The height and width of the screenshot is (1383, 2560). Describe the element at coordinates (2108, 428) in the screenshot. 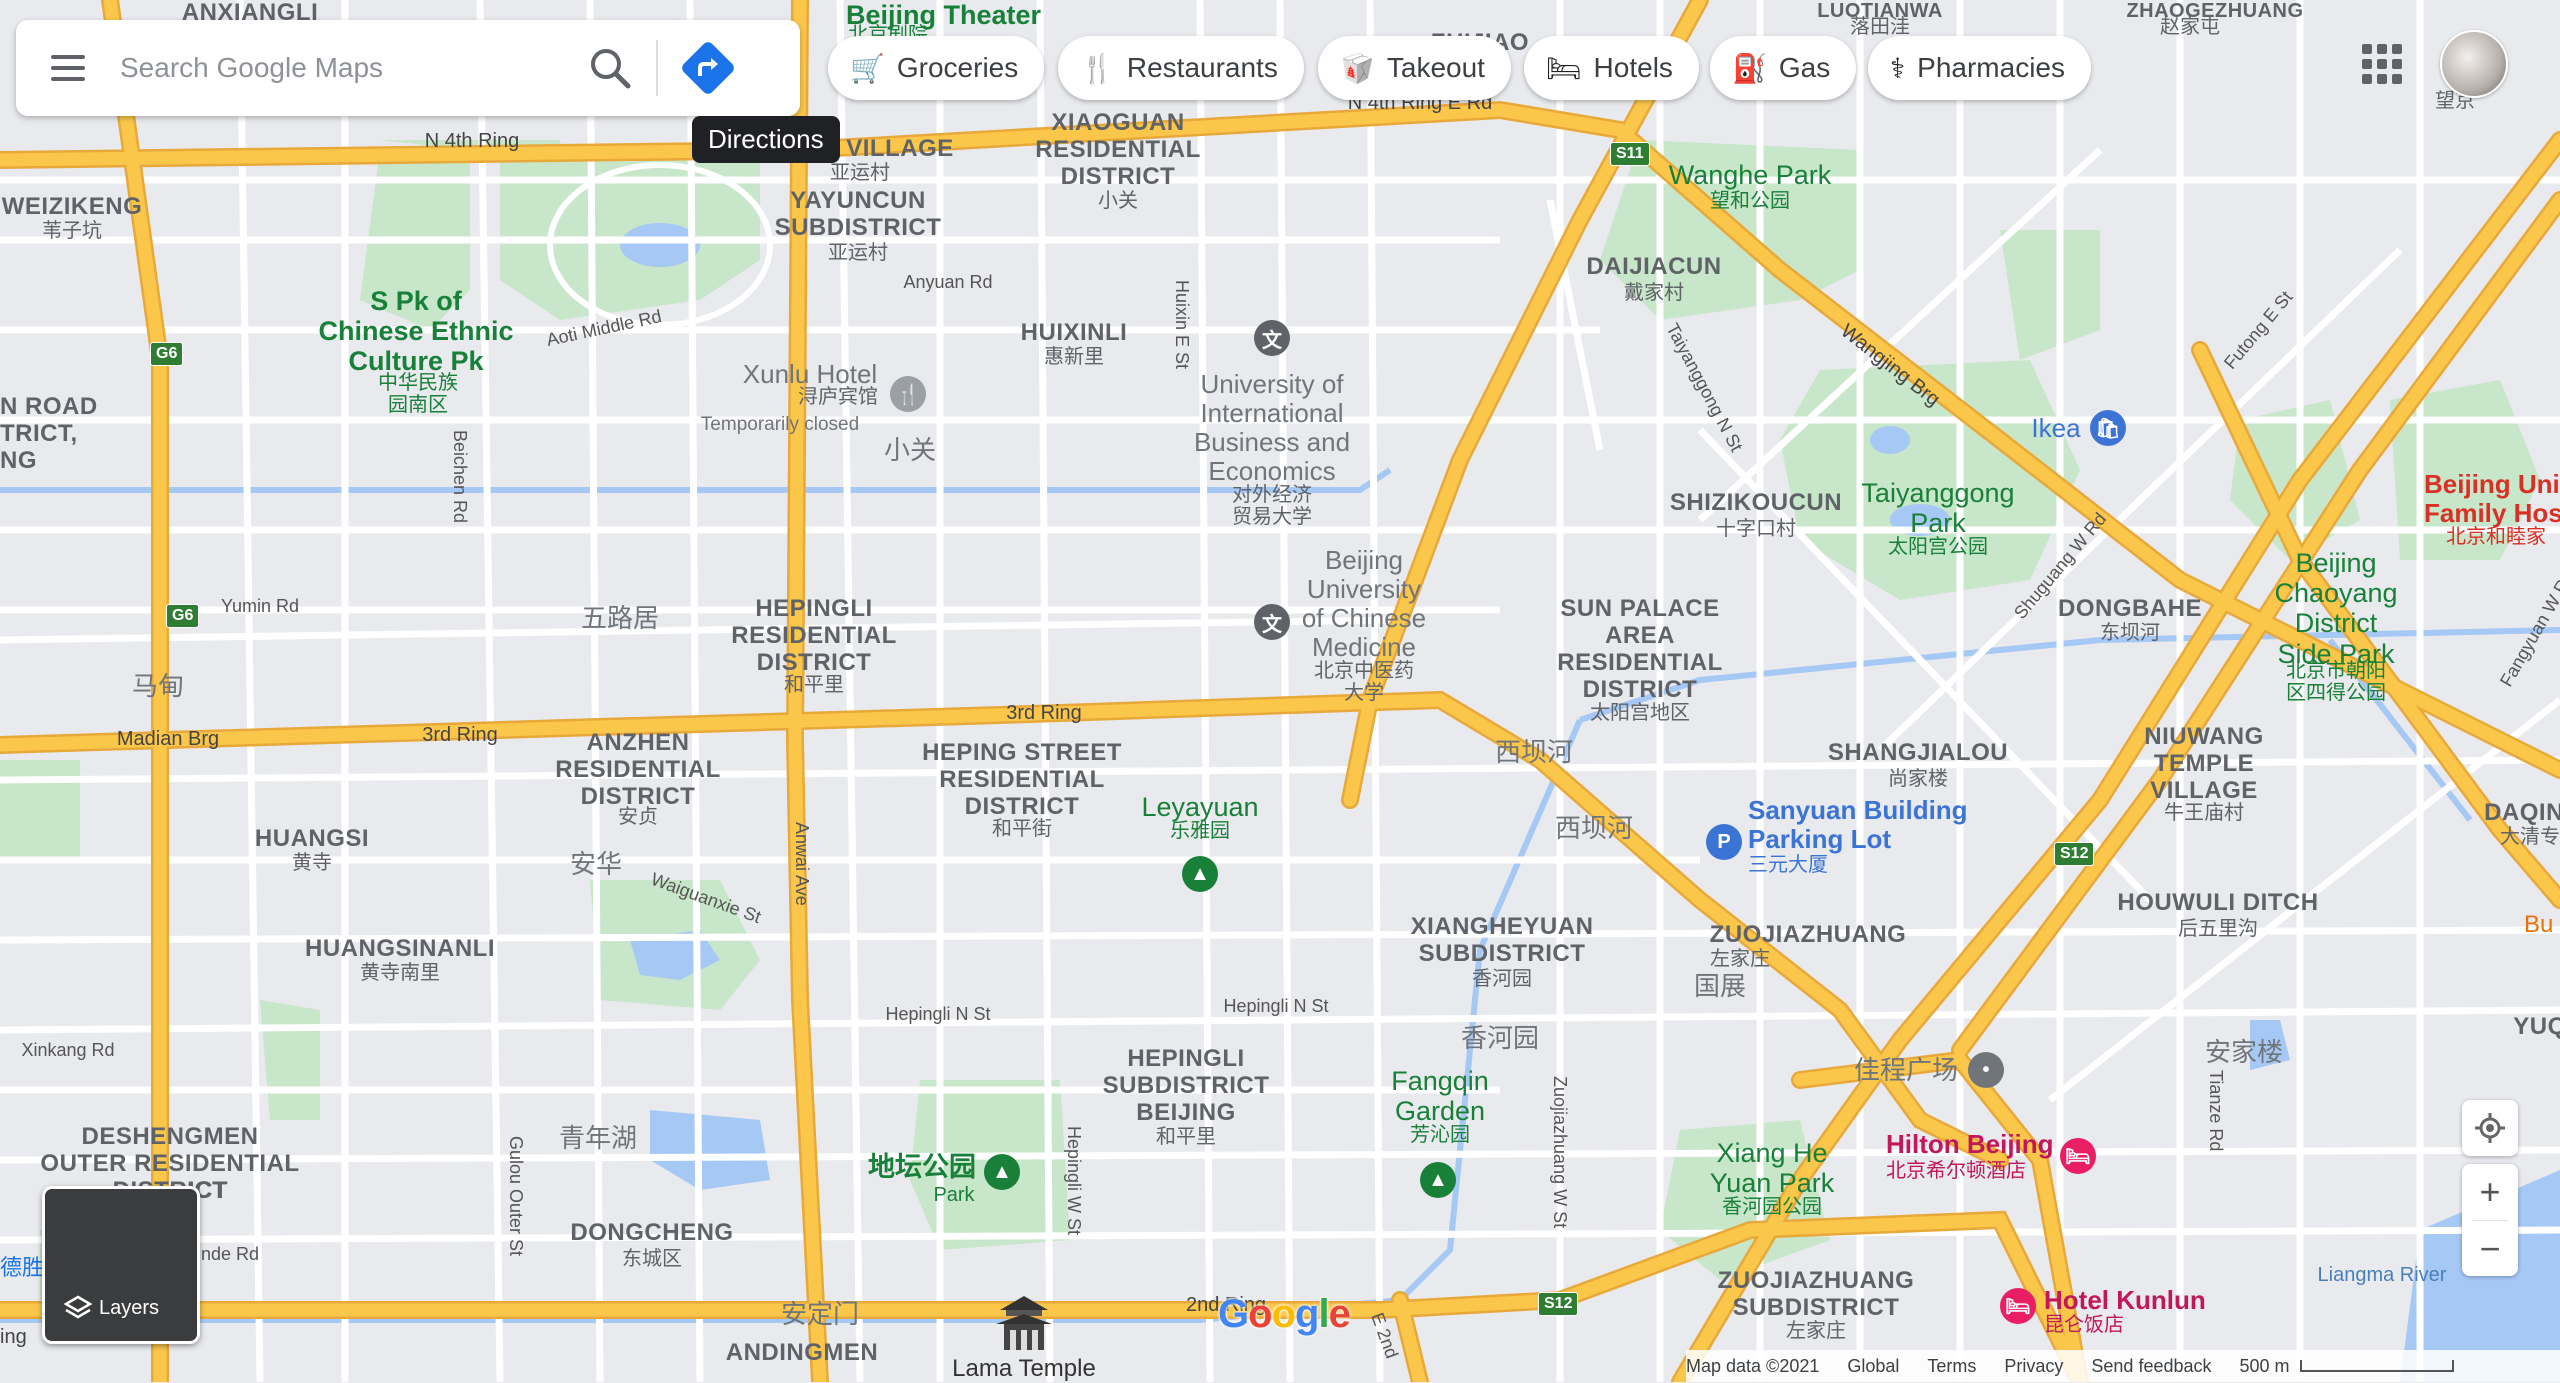

I see `shopping-pin-icon: 🛍` at that location.